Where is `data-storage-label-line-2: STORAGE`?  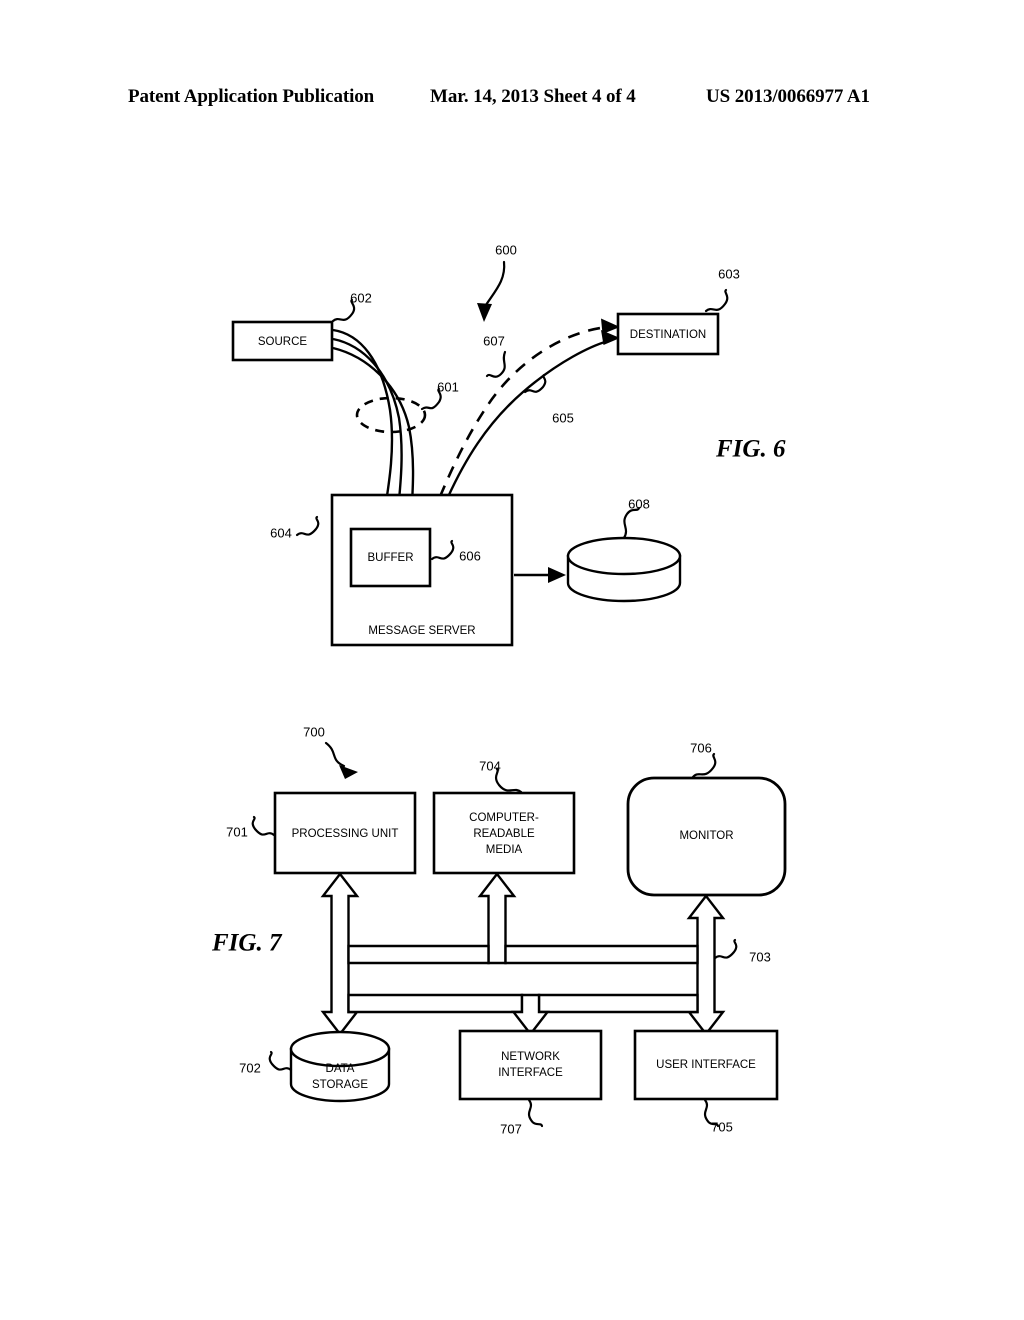 data-storage-label-line-2: STORAGE is located at coordinates (340, 1085).